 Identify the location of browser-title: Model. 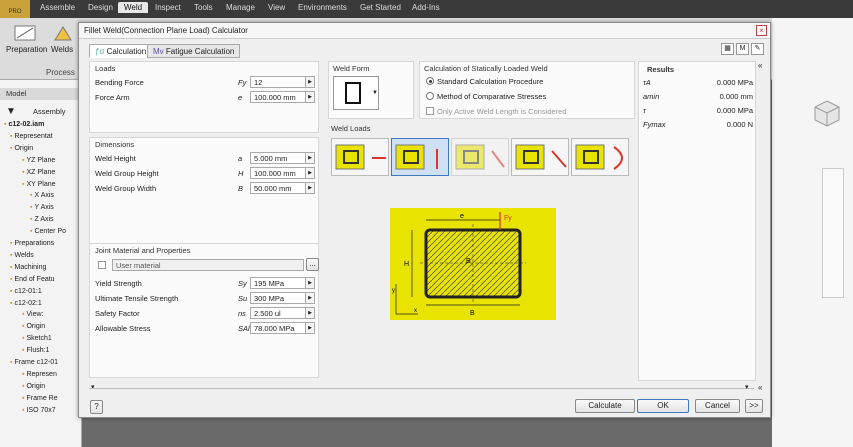
(16, 93).